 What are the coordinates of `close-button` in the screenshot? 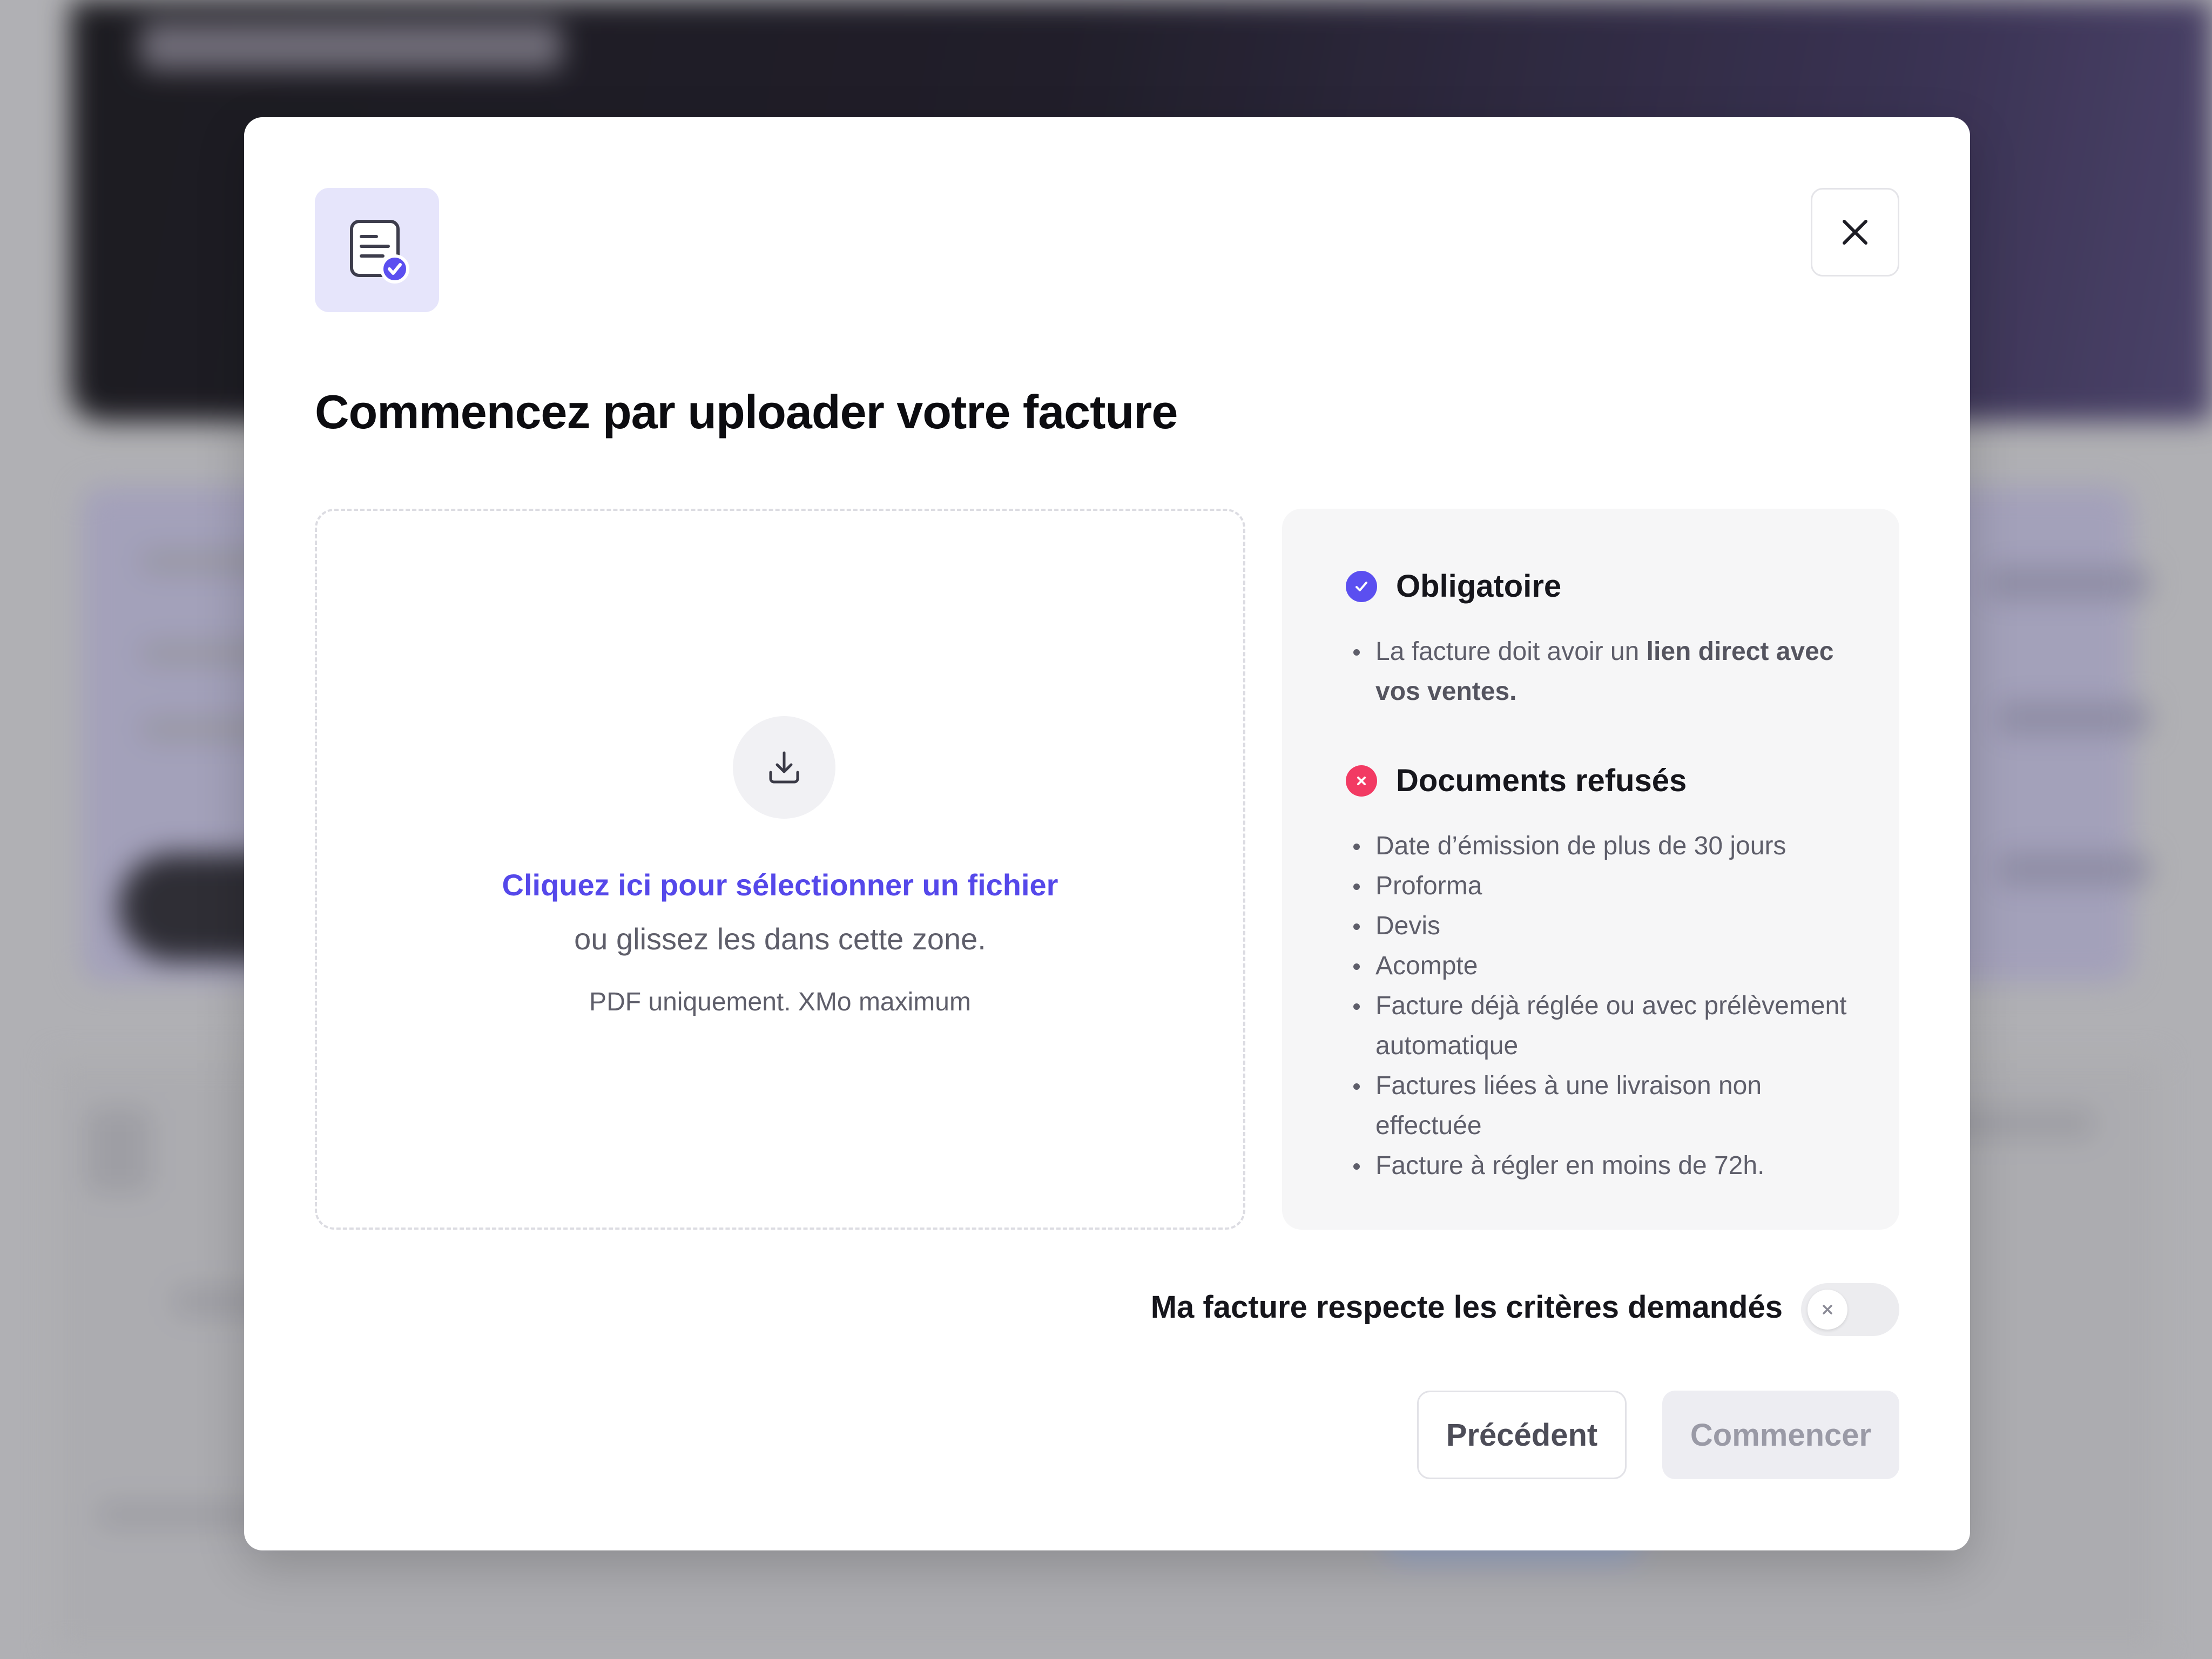 It's located at (1855, 232).